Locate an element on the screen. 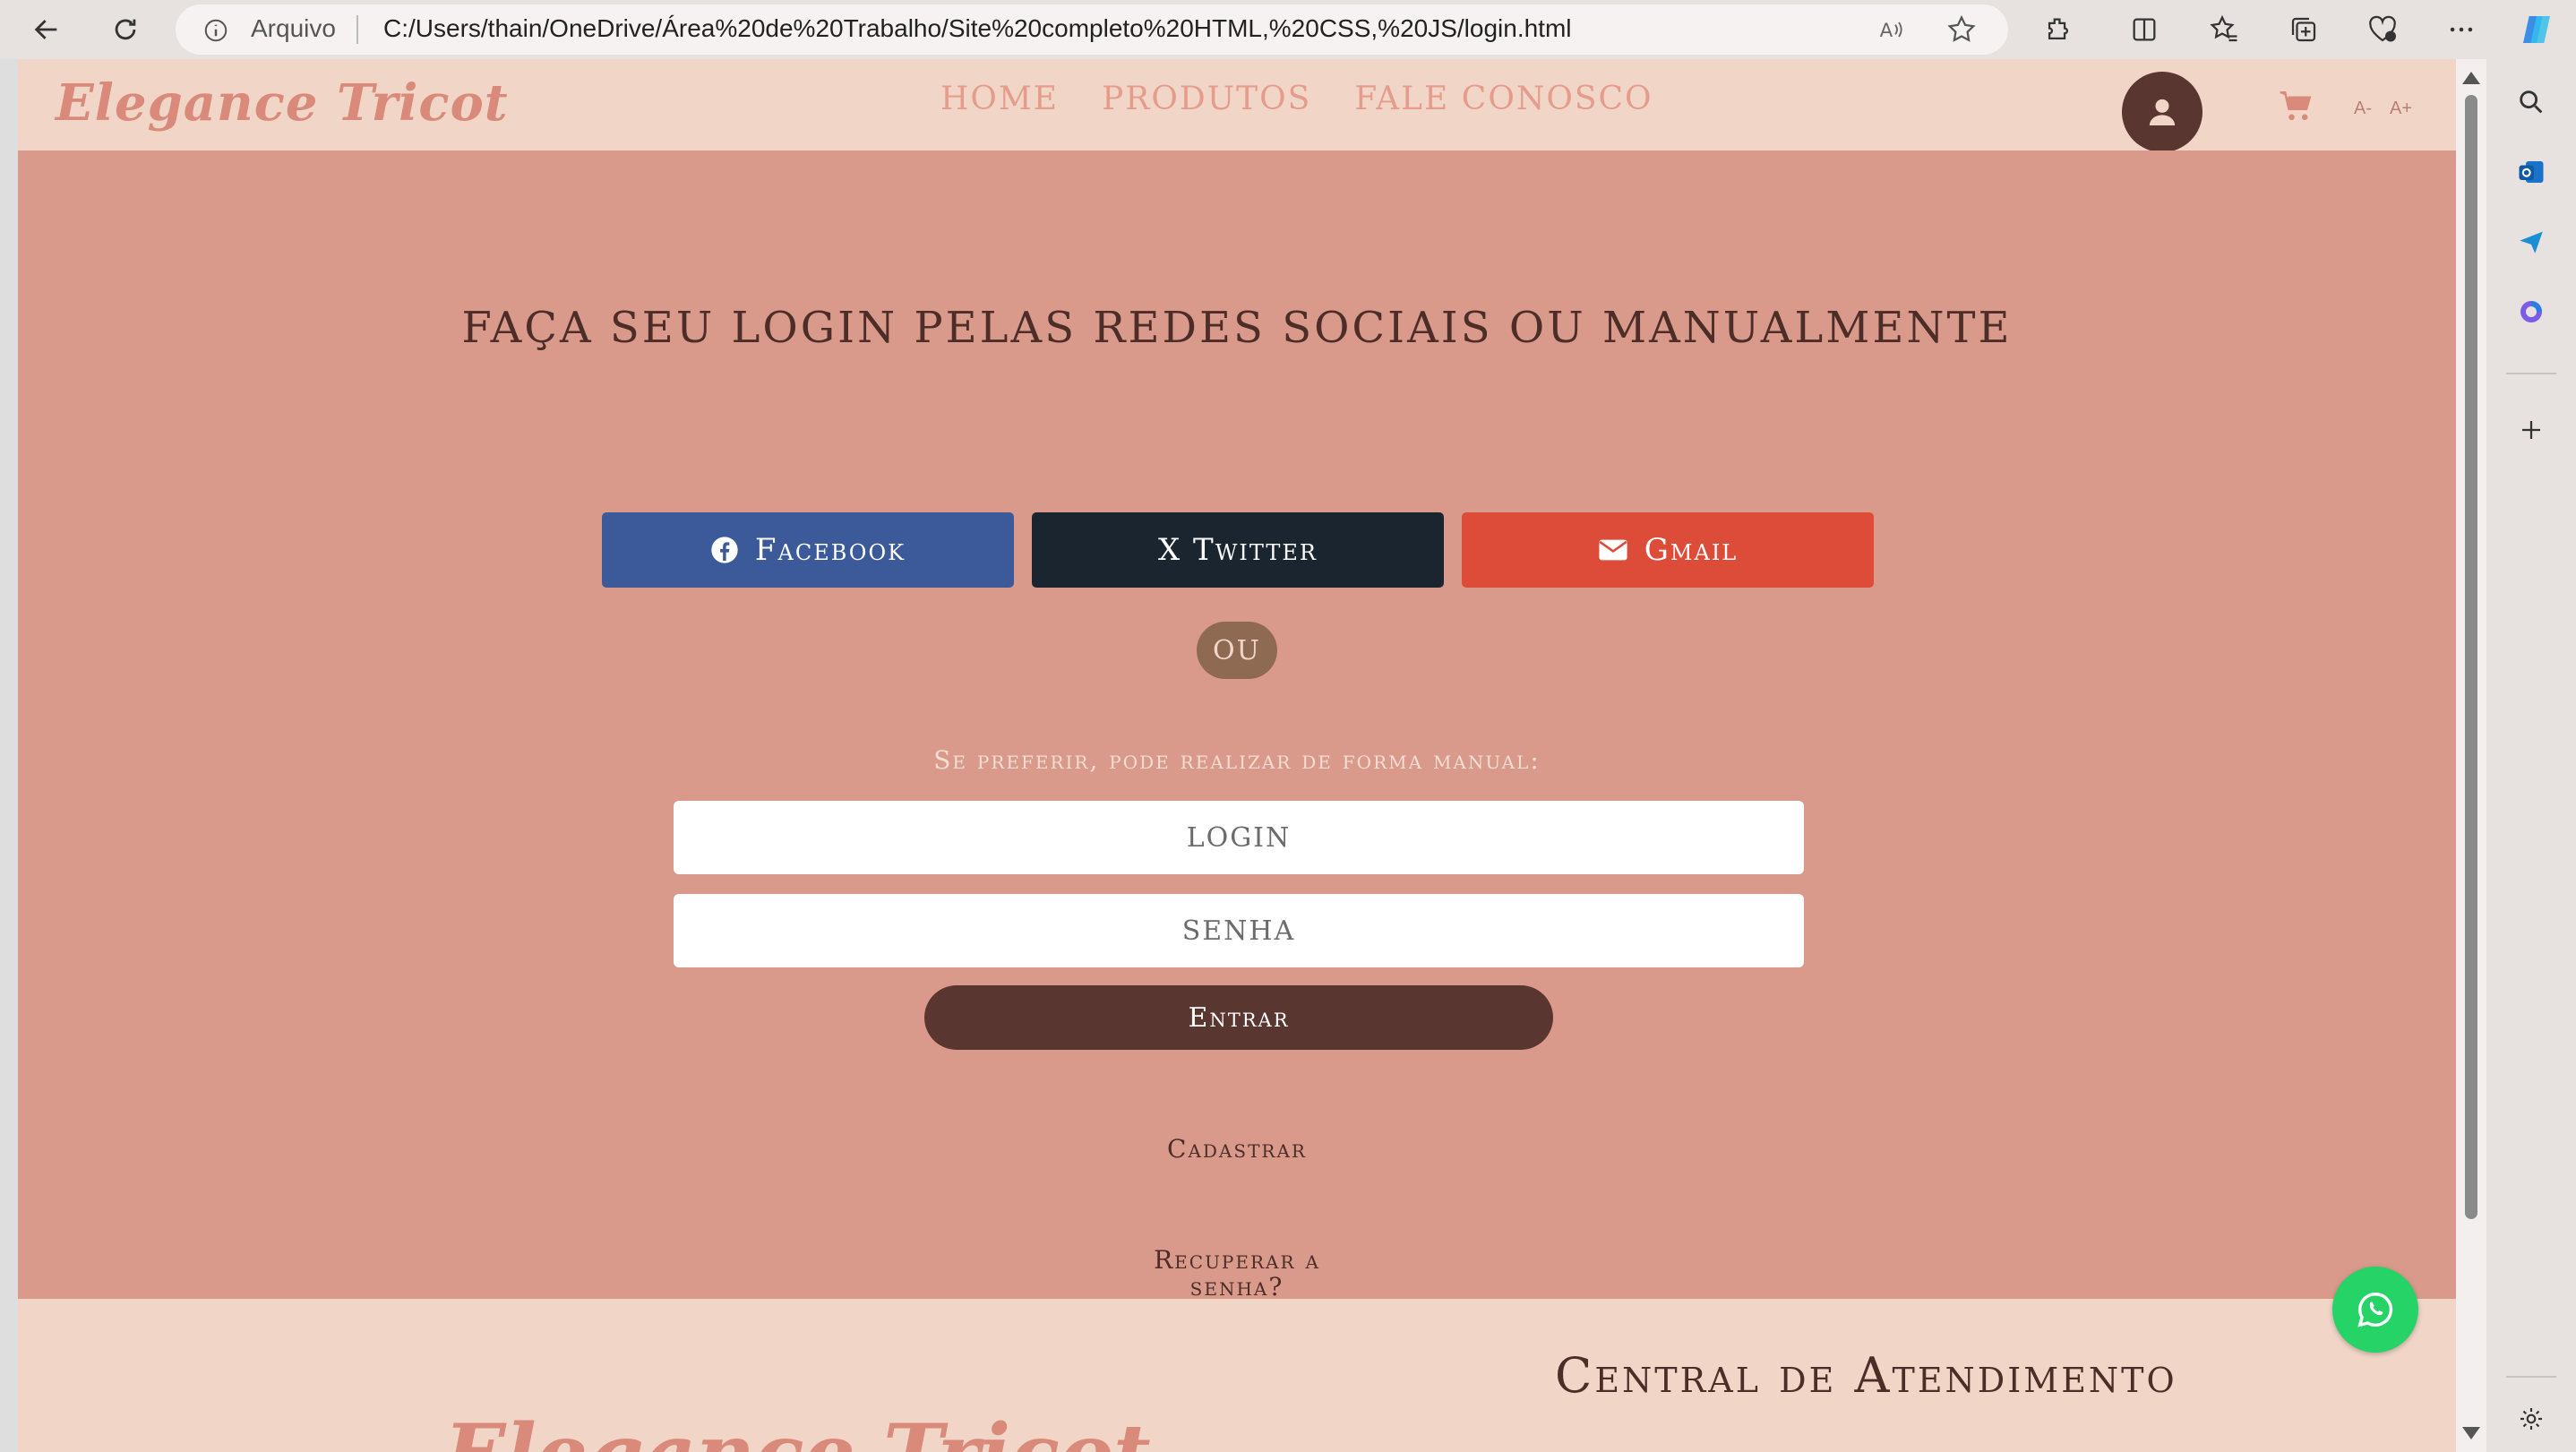 The width and height of the screenshot is (2576, 1452). collections-icon is located at coordinates (2303, 29).